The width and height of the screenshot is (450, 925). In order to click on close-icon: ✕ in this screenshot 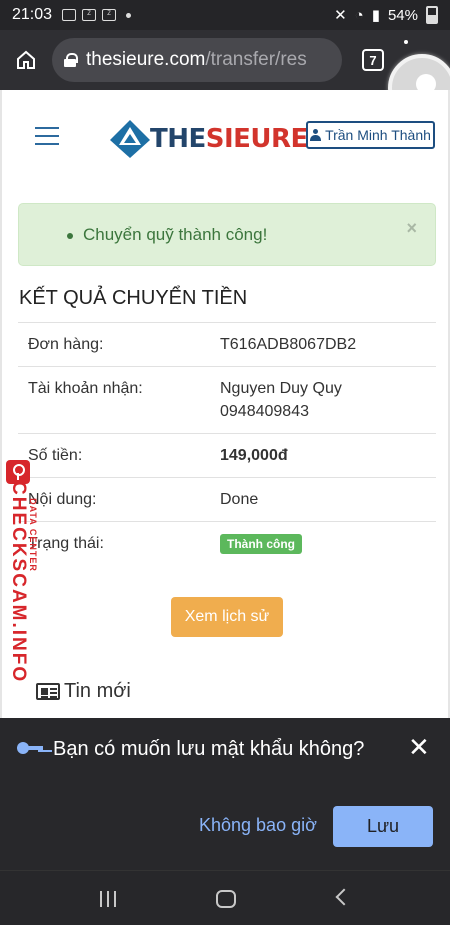, I will do `click(419, 747)`.